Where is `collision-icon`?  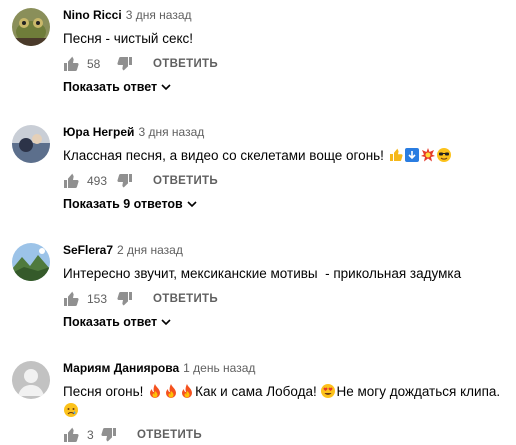 collision-icon is located at coordinates (427, 155).